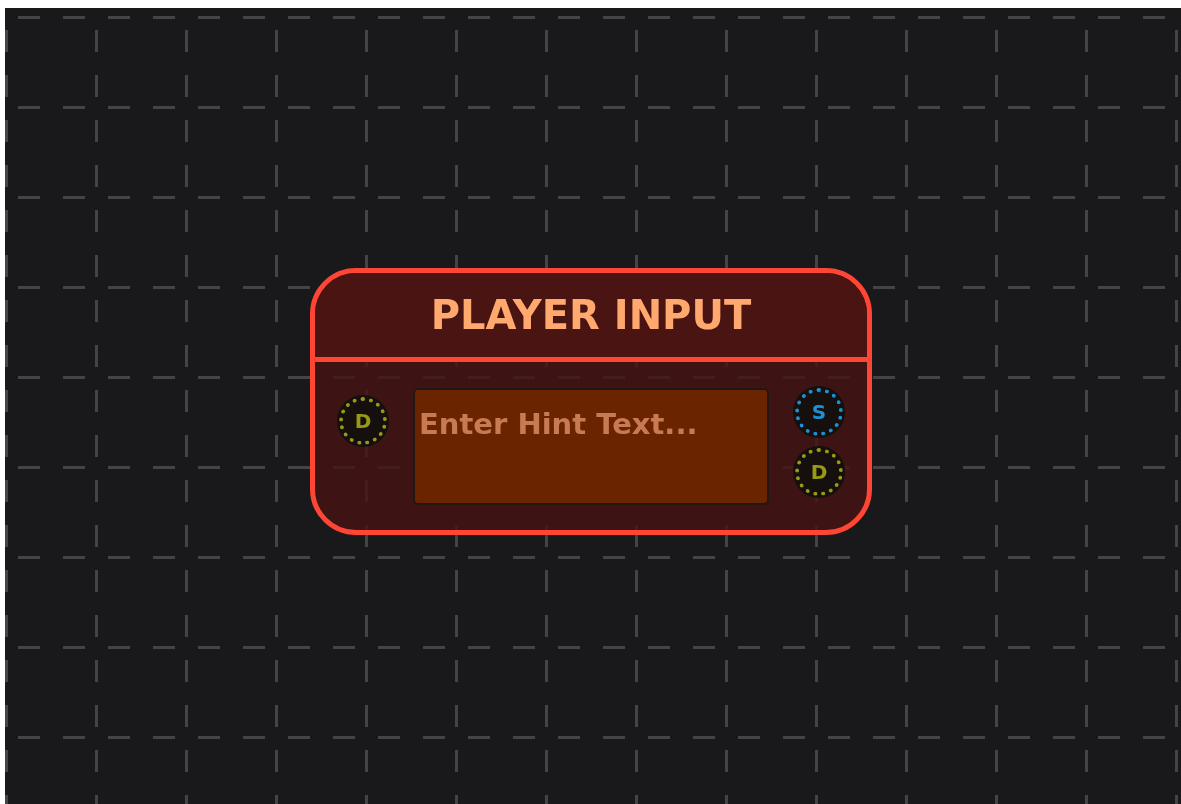 The width and height of the screenshot is (1181, 804). Describe the element at coordinates (363, 421) in the screenshot. I see `input-port: D` at that location.